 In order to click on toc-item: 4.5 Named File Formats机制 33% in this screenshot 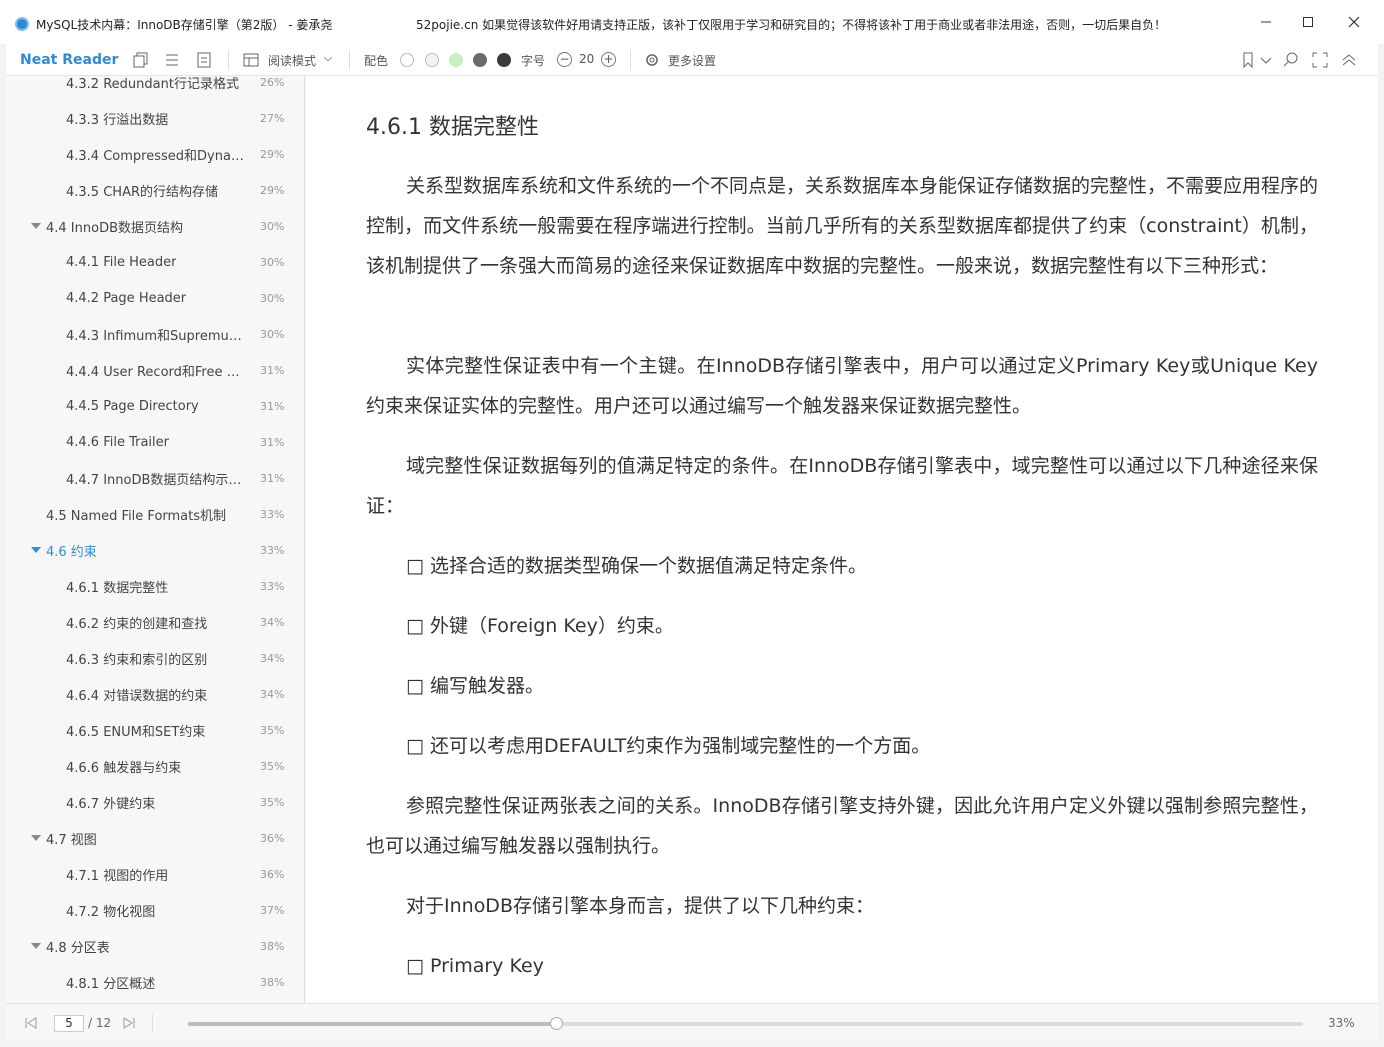, I will do `click(155, 514)`.